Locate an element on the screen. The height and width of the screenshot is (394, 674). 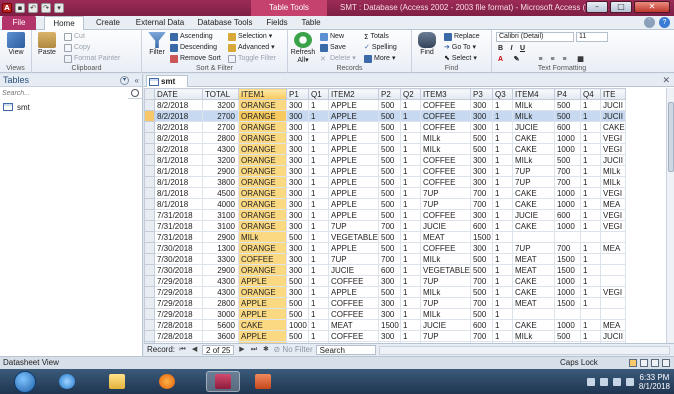
table-cell: 700 is located at coordinates (567, 182).